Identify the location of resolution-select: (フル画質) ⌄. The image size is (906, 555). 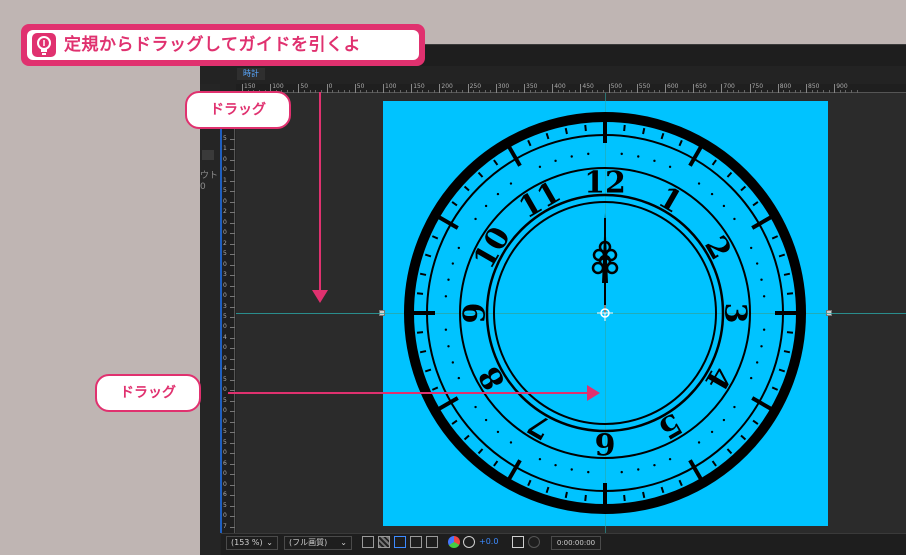
(318, 543).